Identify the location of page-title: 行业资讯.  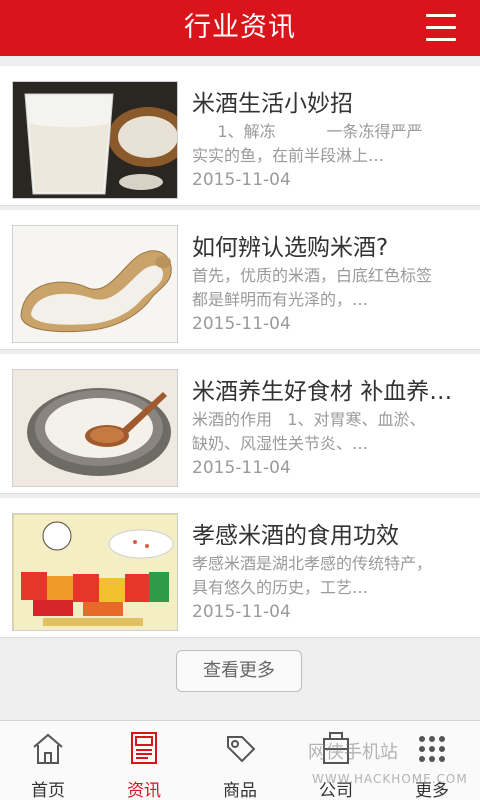
(240, 27).